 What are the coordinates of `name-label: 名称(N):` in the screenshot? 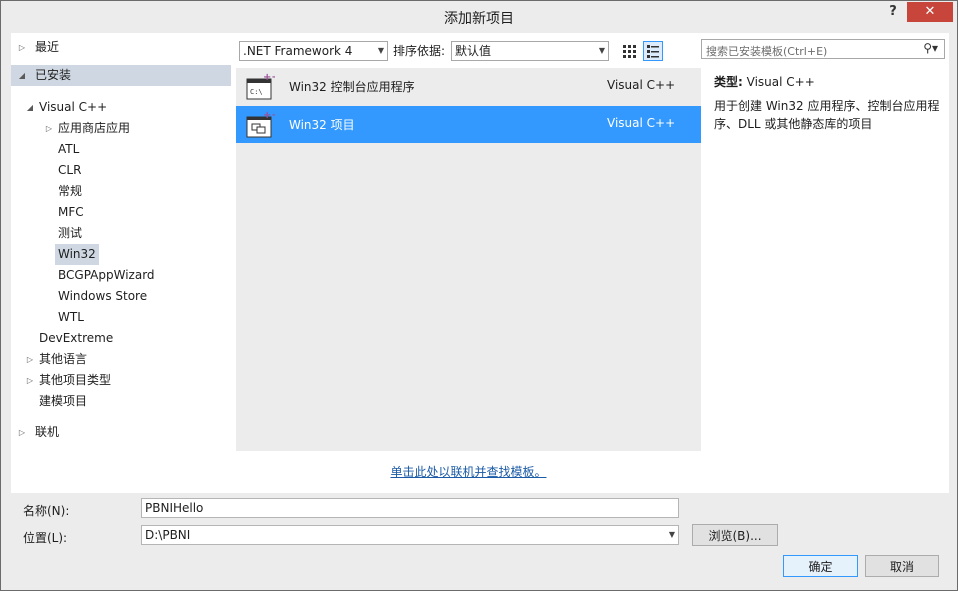 It's located at (46, 511).